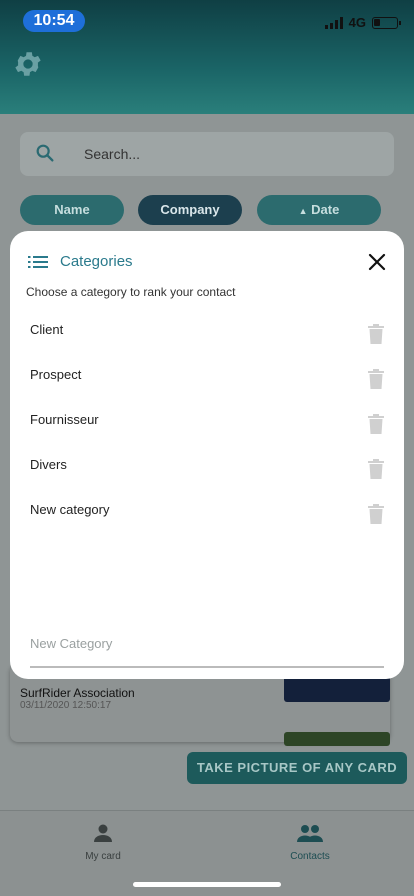 The height and width of the screenshot is (896, 414). I want to click on signal-icon, so click(333, 22).